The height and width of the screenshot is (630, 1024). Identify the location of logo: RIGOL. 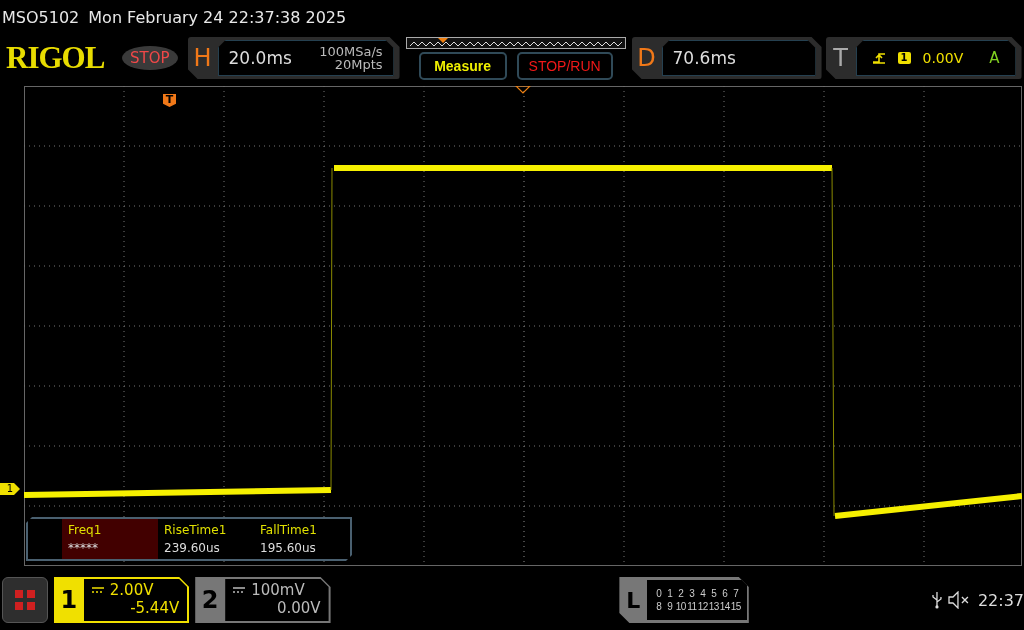
(56, 58).